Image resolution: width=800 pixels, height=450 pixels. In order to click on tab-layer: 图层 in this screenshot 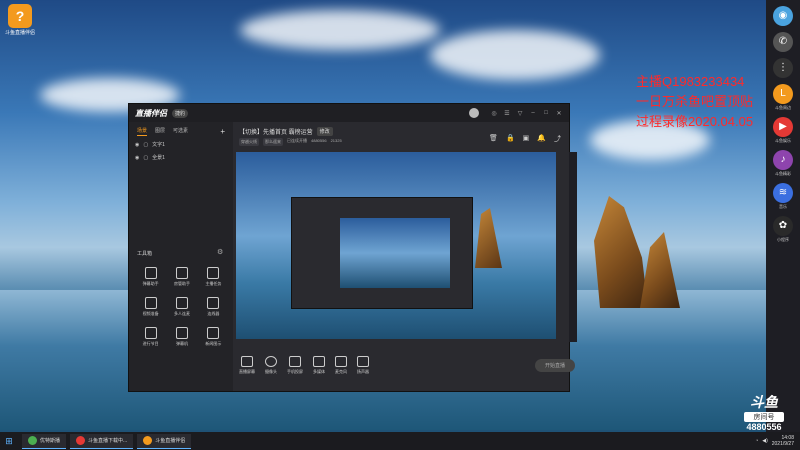, I will do `click(160, 131)`.